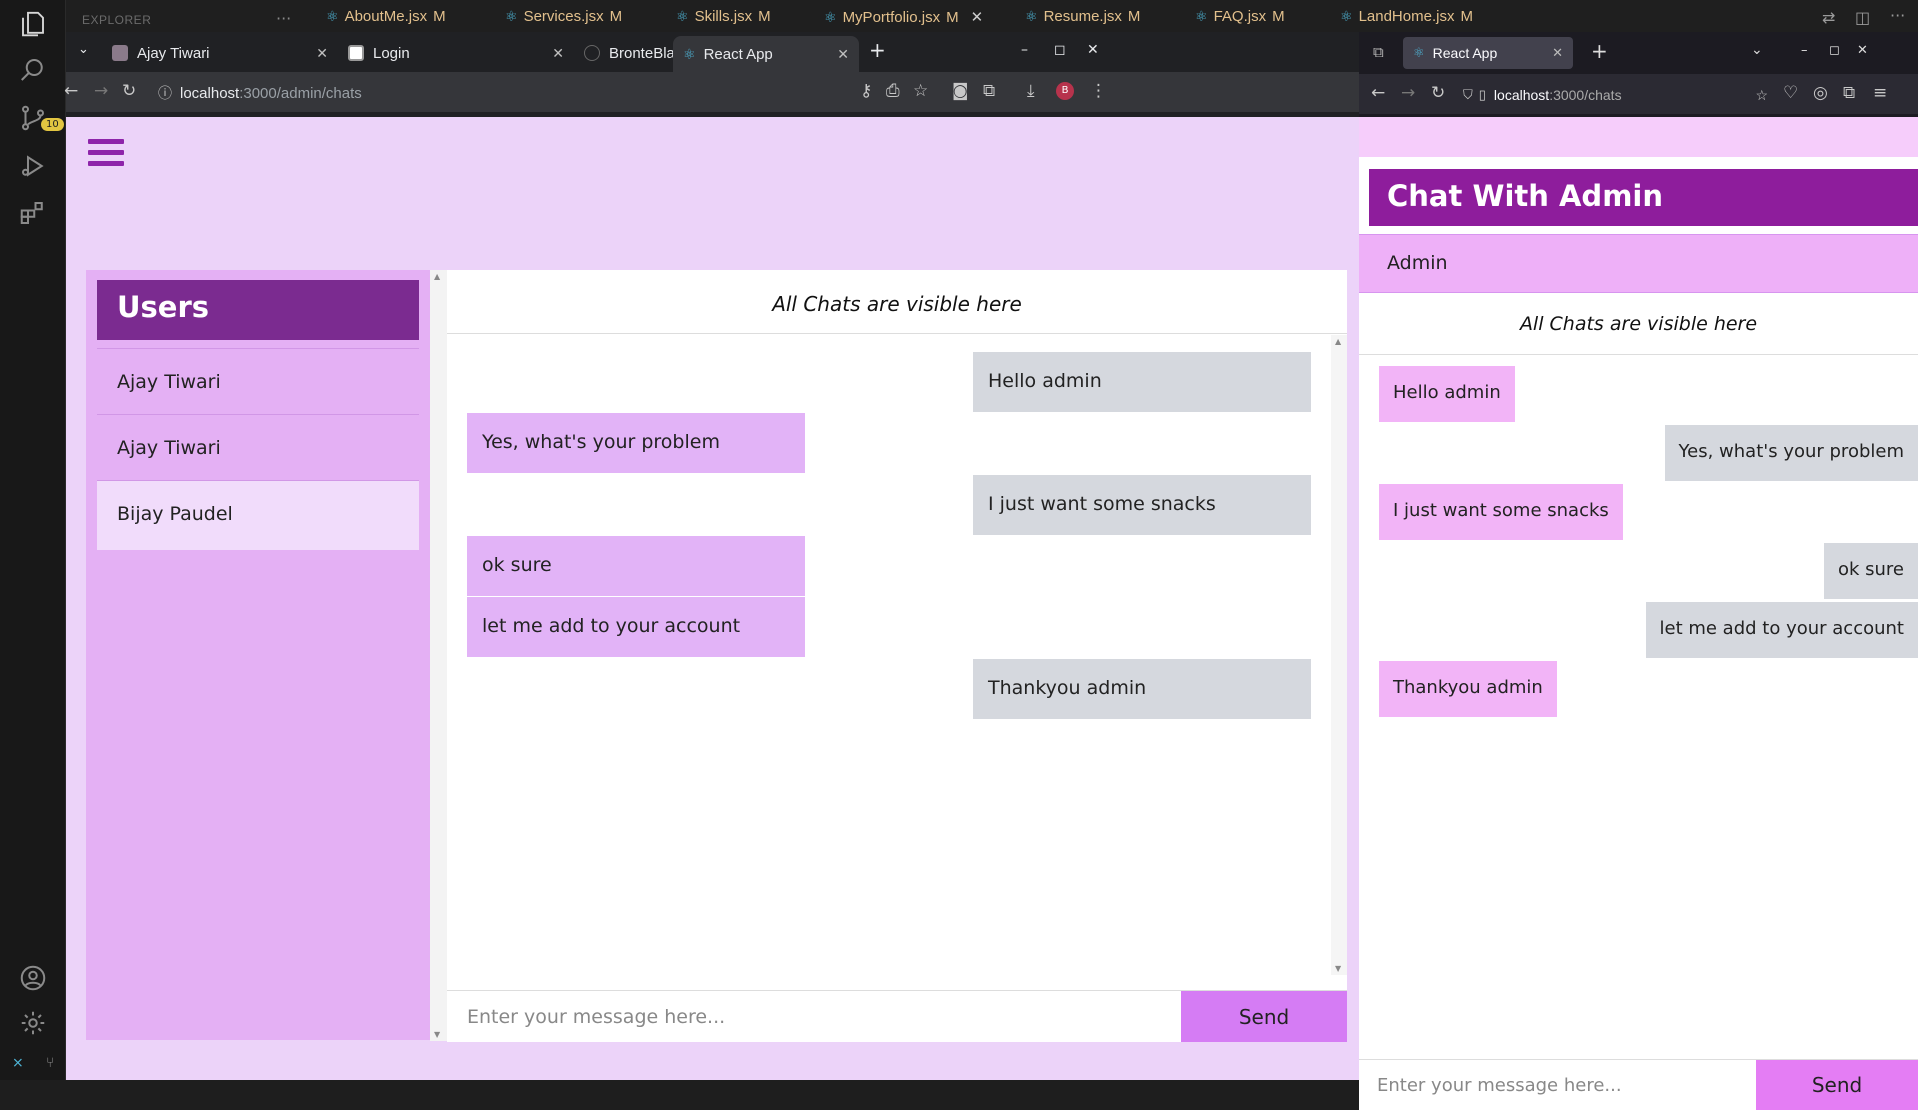 The width and height of the screenshot is (1918, 1110). I want to click on message-bubble-received: ok sure, so click(636, 566).